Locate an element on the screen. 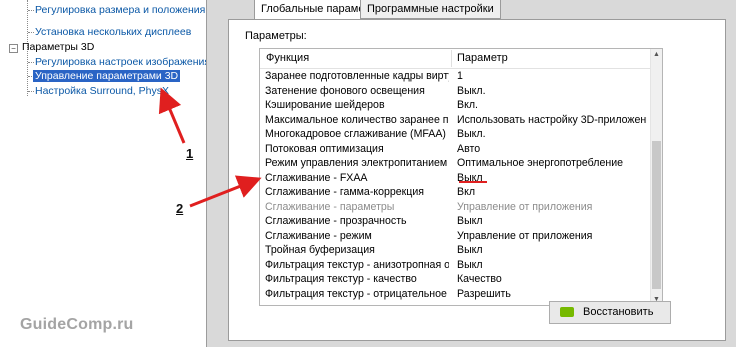 This screenshot has width=750, height=347. window-edge is located at coordinates (743, 173).